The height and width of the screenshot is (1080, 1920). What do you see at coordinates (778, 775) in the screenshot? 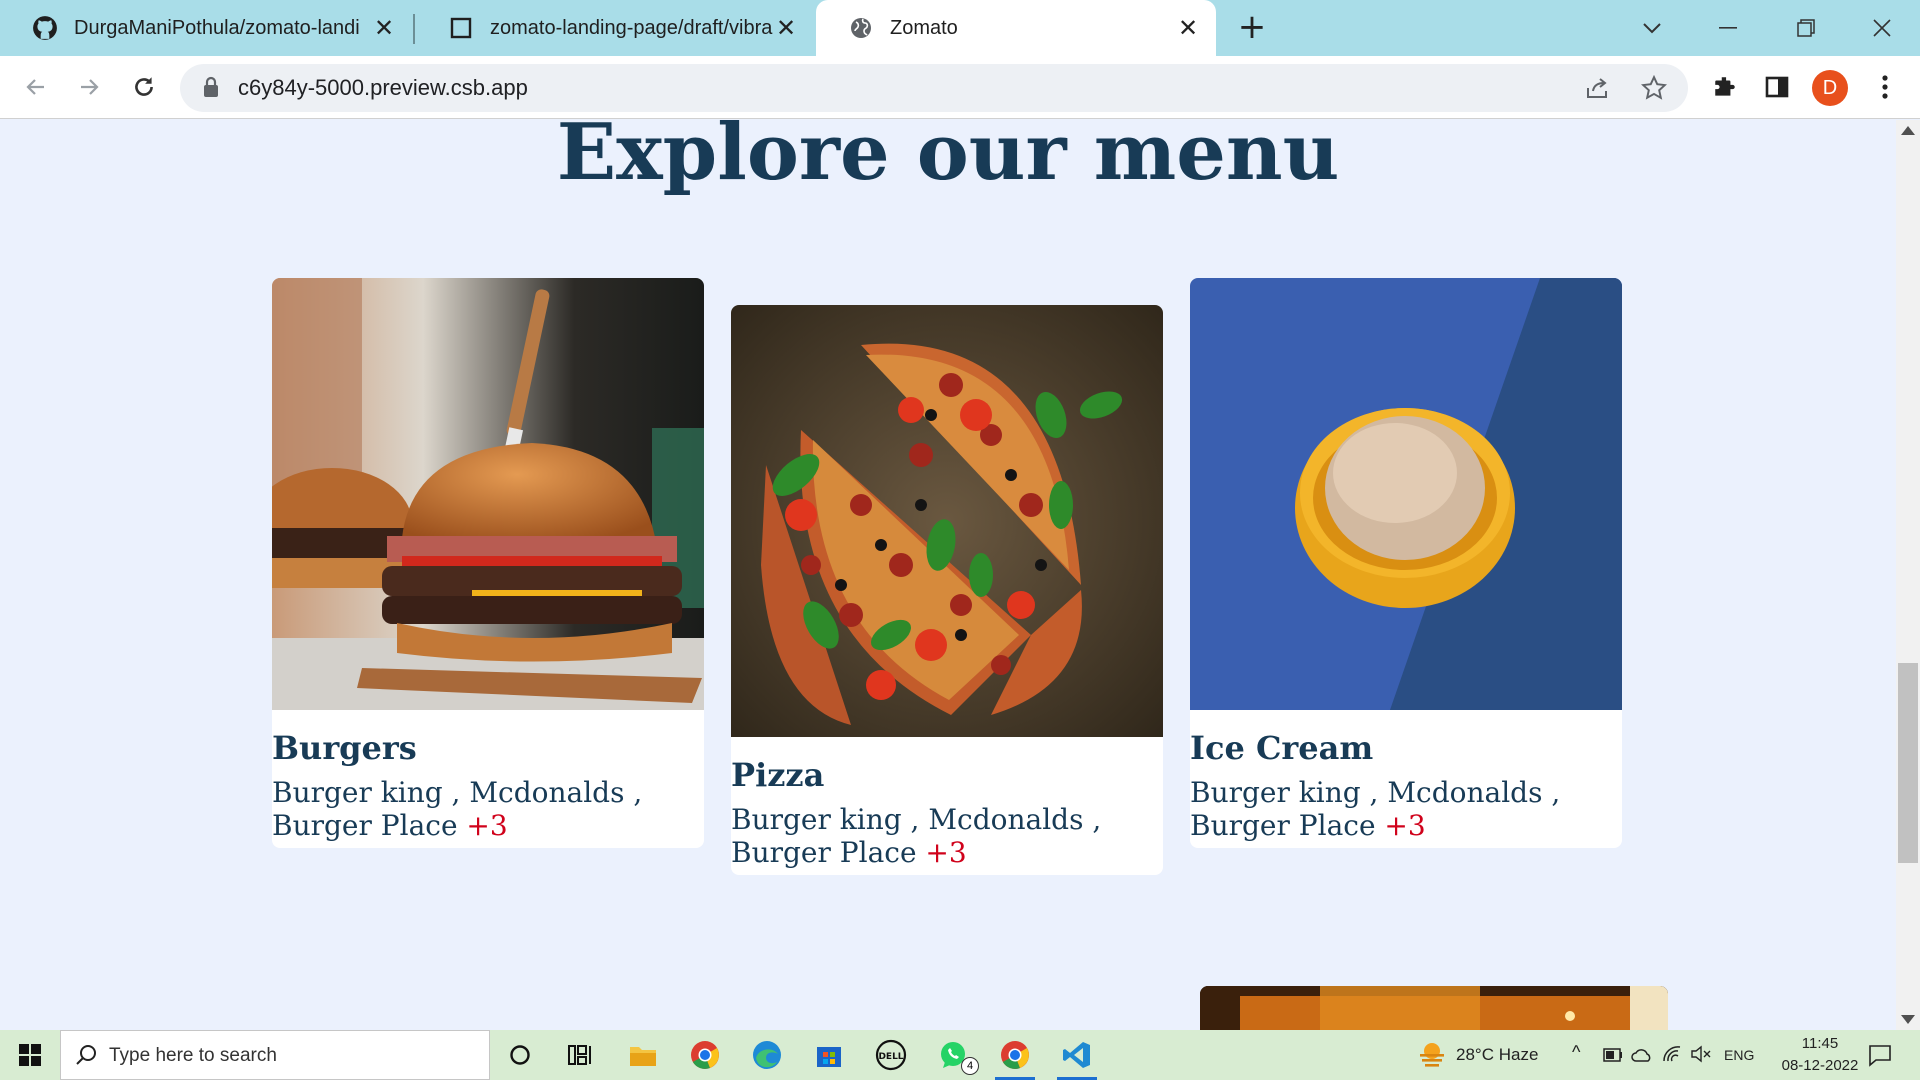
I see `card-title: Pizza` at bounding box center [778, 775].